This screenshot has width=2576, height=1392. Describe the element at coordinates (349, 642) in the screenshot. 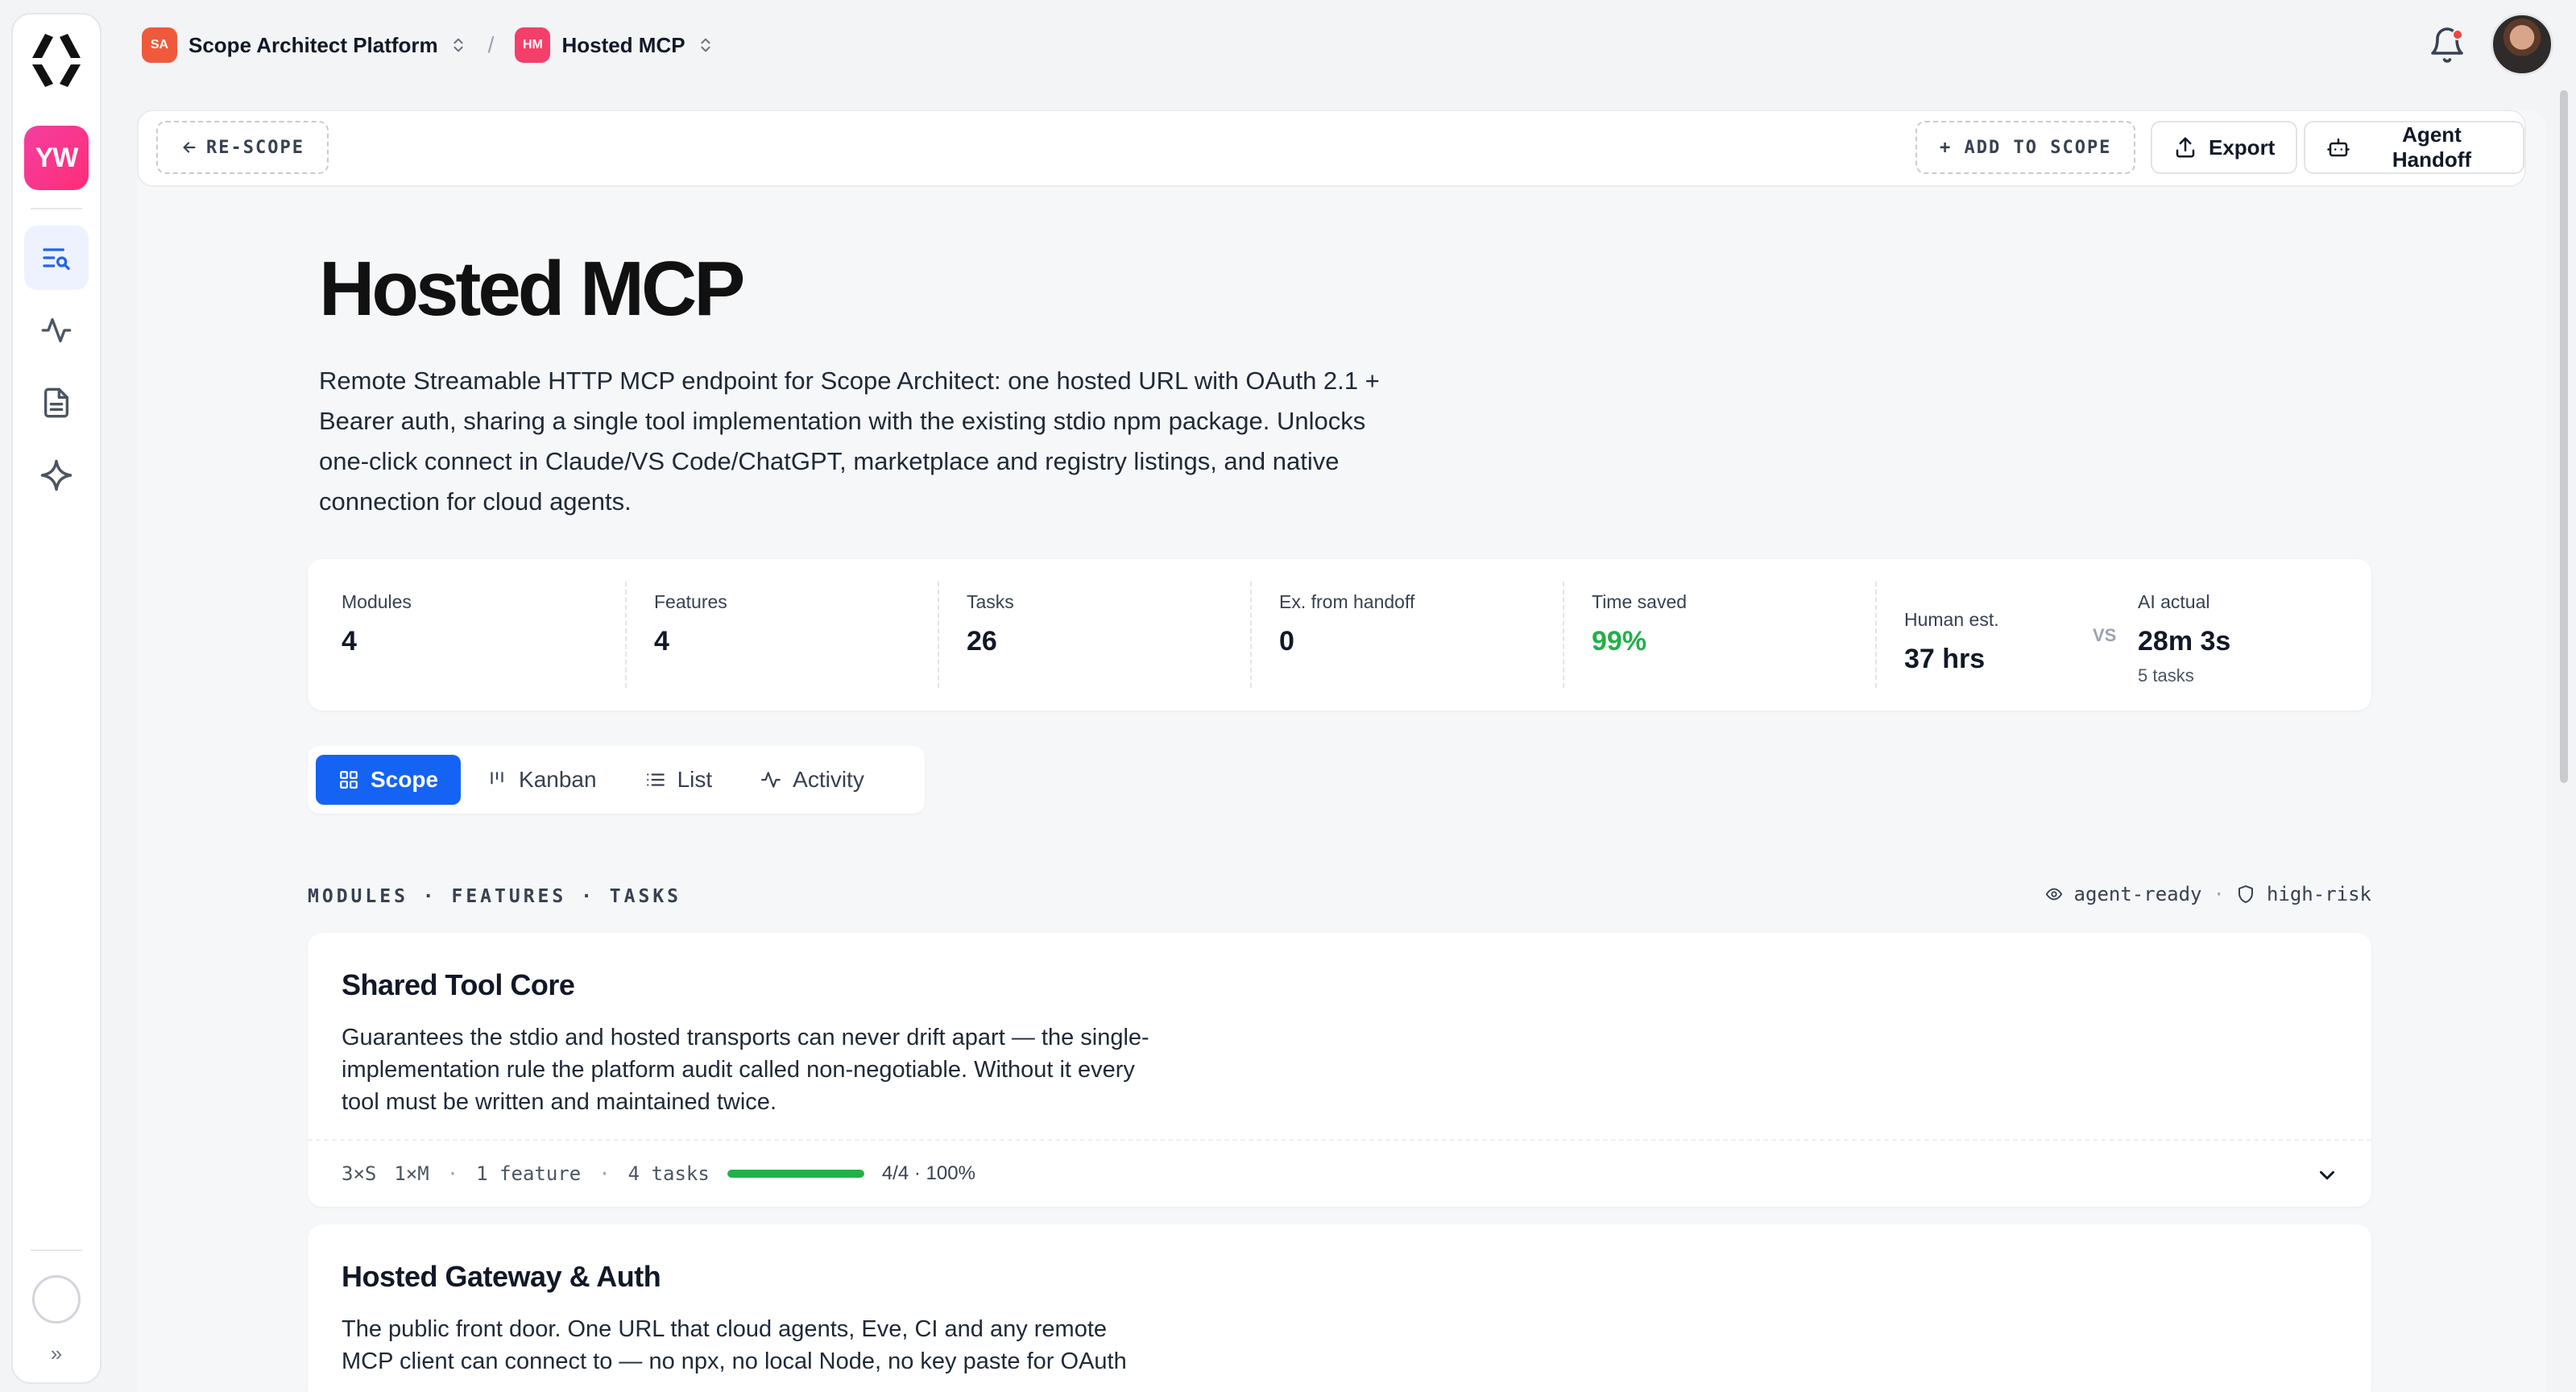

I see `stat-value: 4` at that location.